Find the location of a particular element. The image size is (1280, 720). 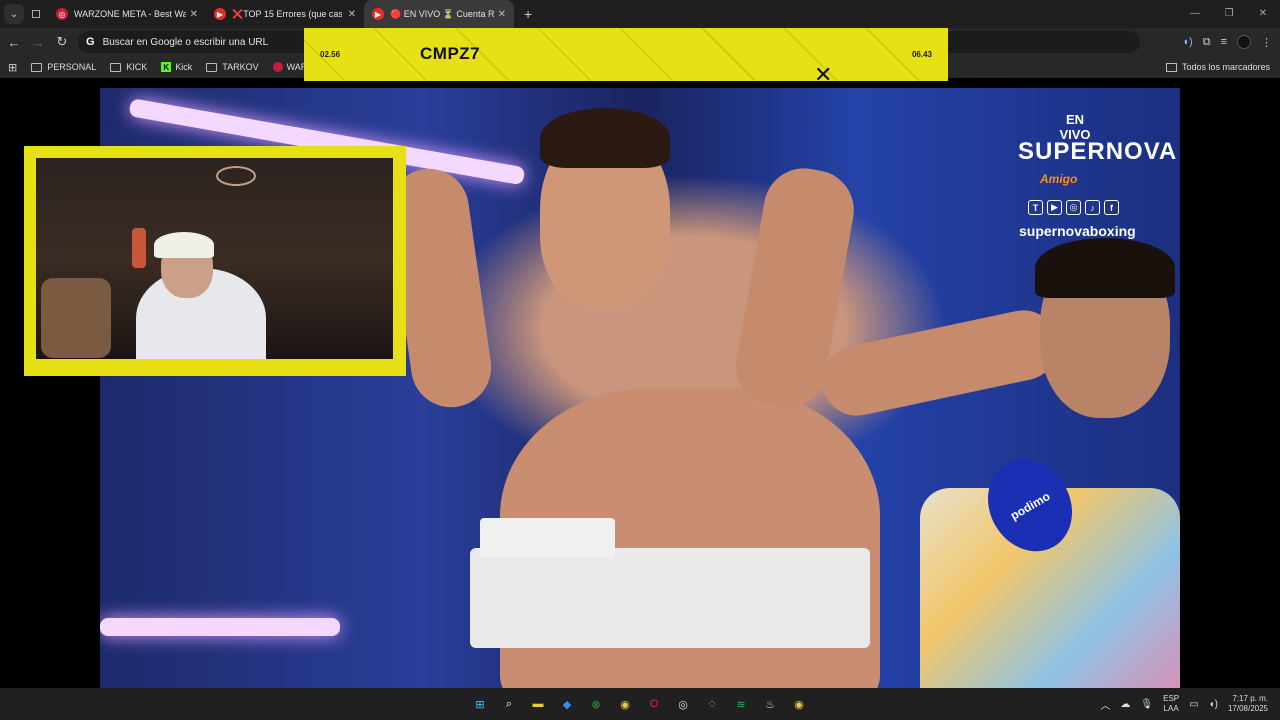

tab-en-vivo: ▶ 🔴 EN VIVO ⏳ Cuenta Regresiva ✕ is located at coordinates (439, 14).